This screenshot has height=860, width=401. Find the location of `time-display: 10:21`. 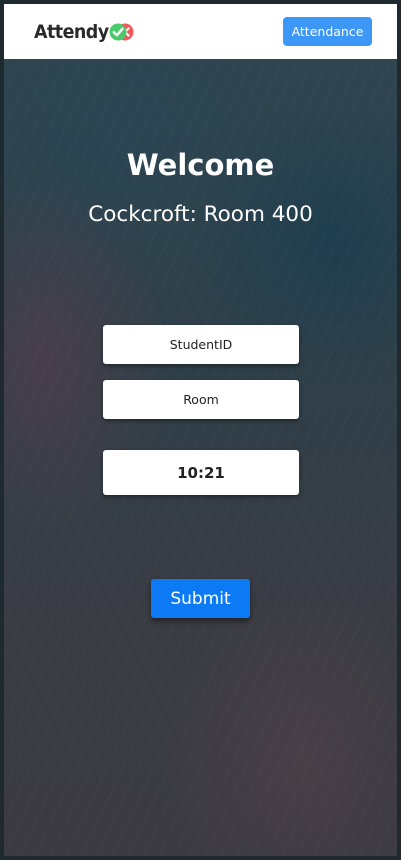

time-display: 10:21 is located at coordinates (201, 472).